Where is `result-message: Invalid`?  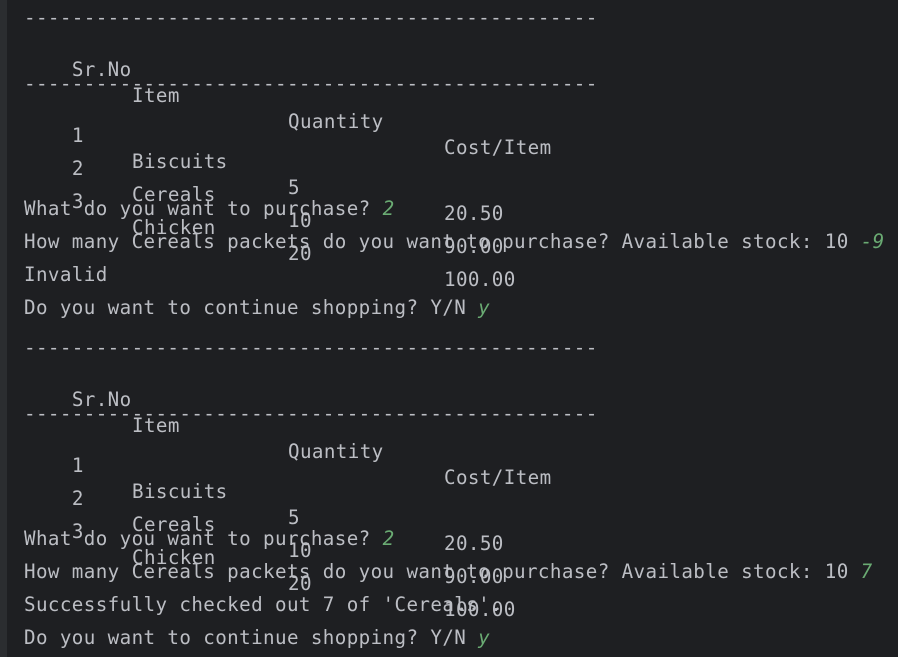 result-message: Invalid is located at coordinates (66, 274).